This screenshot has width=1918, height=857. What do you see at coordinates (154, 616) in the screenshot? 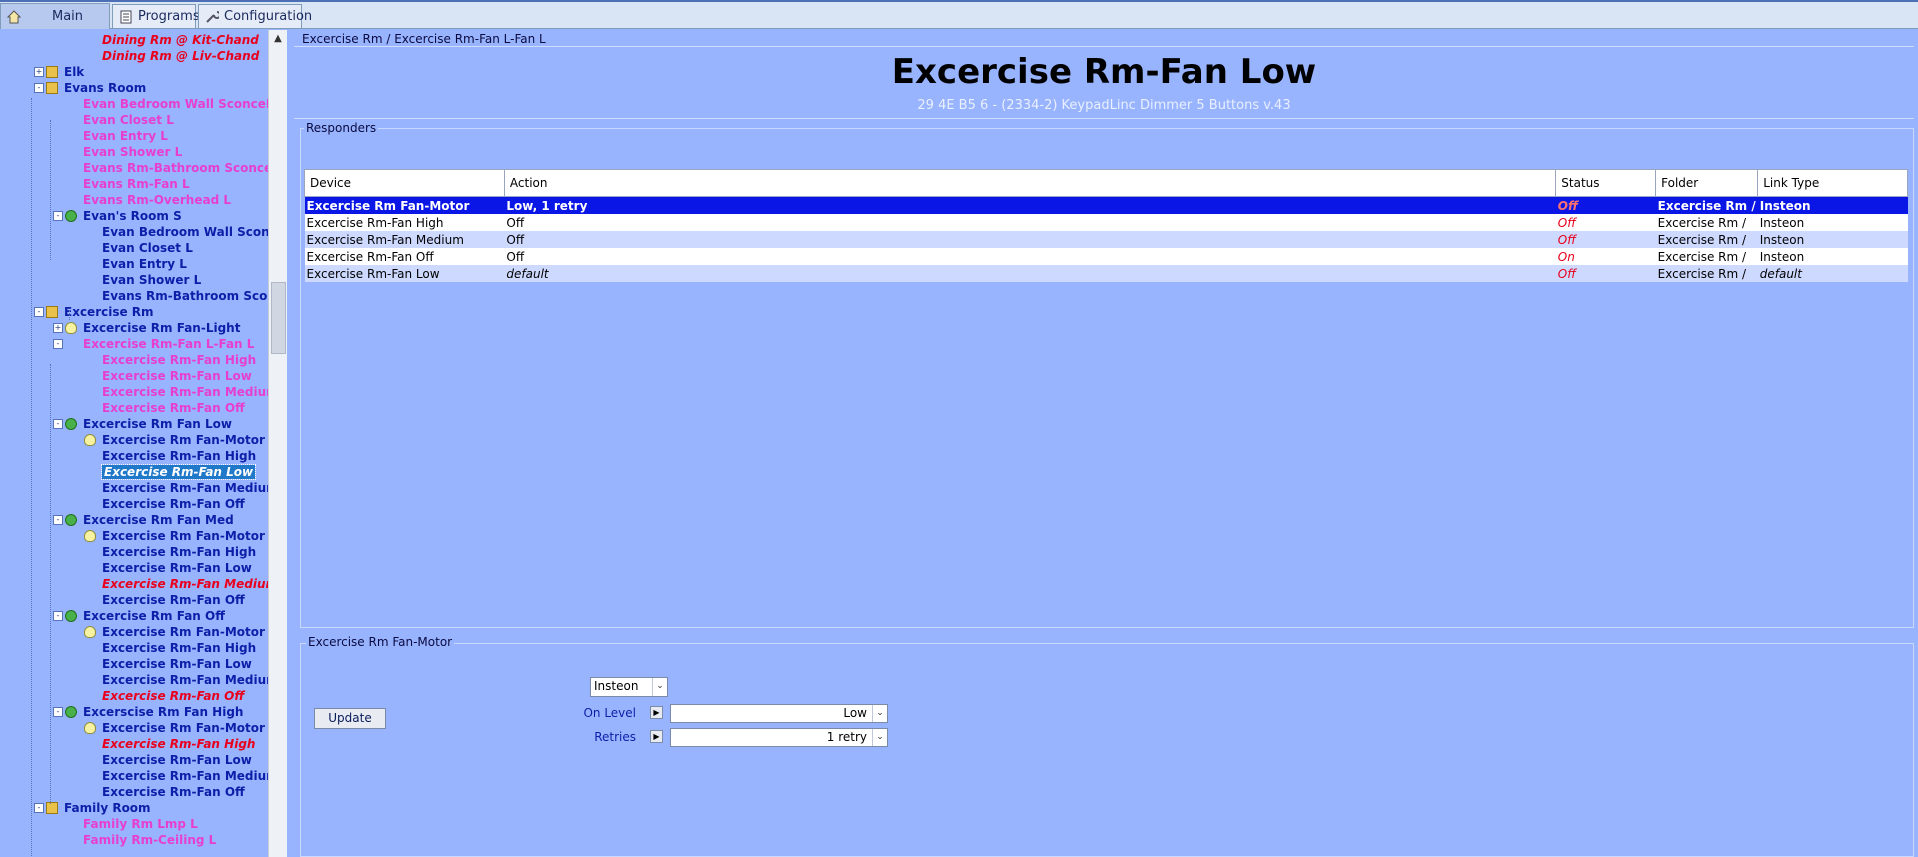
I see `tree-item: Excercise Rm Fan Off` at bounding box center [154, 616].